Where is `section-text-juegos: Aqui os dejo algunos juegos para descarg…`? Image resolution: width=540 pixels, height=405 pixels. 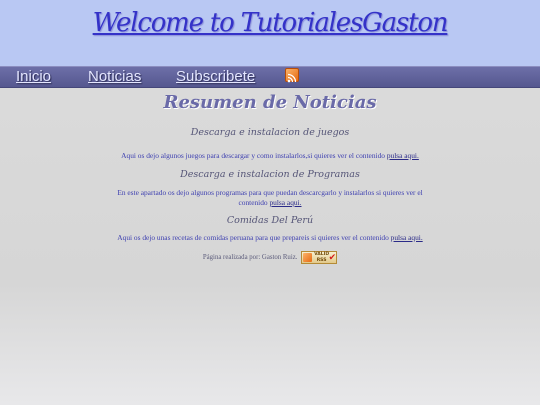
section-text-juegos: Aqui os dejo algunos juegos para descarg… is located at coordinates (270, 156).